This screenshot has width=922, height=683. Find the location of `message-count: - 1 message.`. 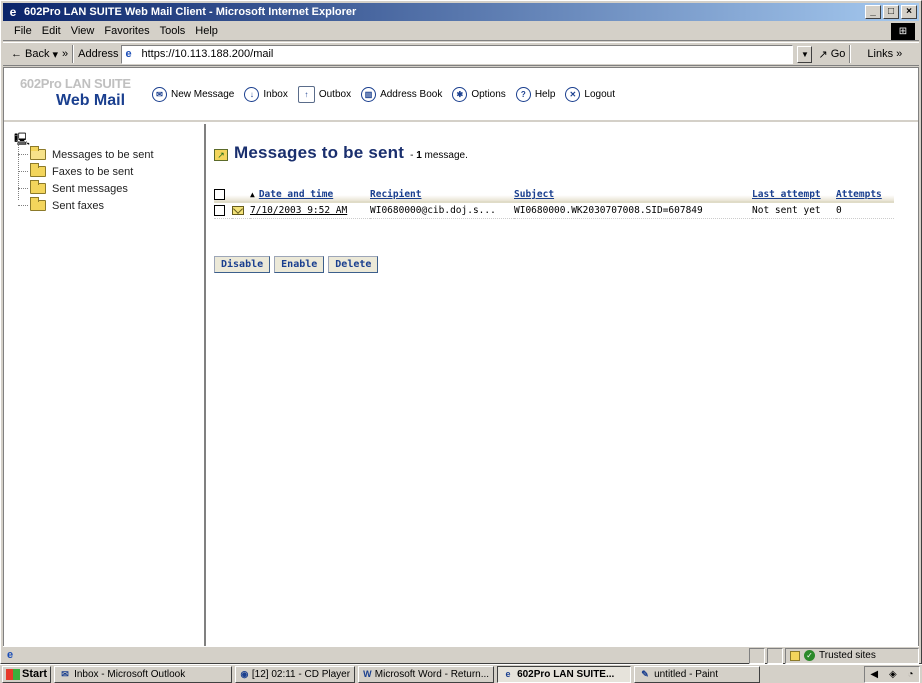

message-count: - 1 message. is located at coordinates (439, 155).